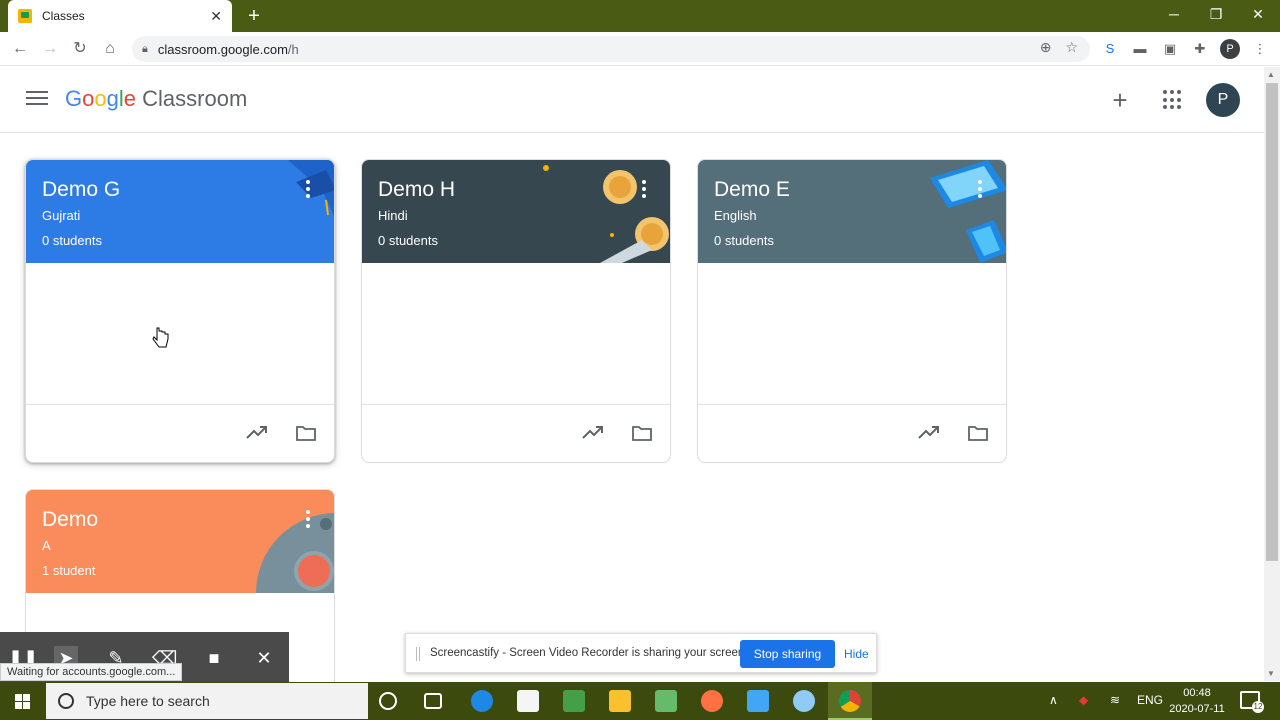  Describe the element at coordinates (1115, 700) in the screenshot. I see `wifi-icon: ≋` at that location.